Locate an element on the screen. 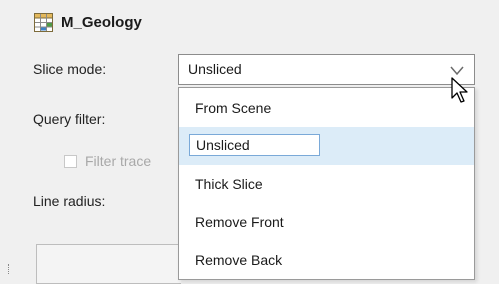 The image size is (499, 284). line-radius-label: Line radius: is located at coordinates (69, 201).